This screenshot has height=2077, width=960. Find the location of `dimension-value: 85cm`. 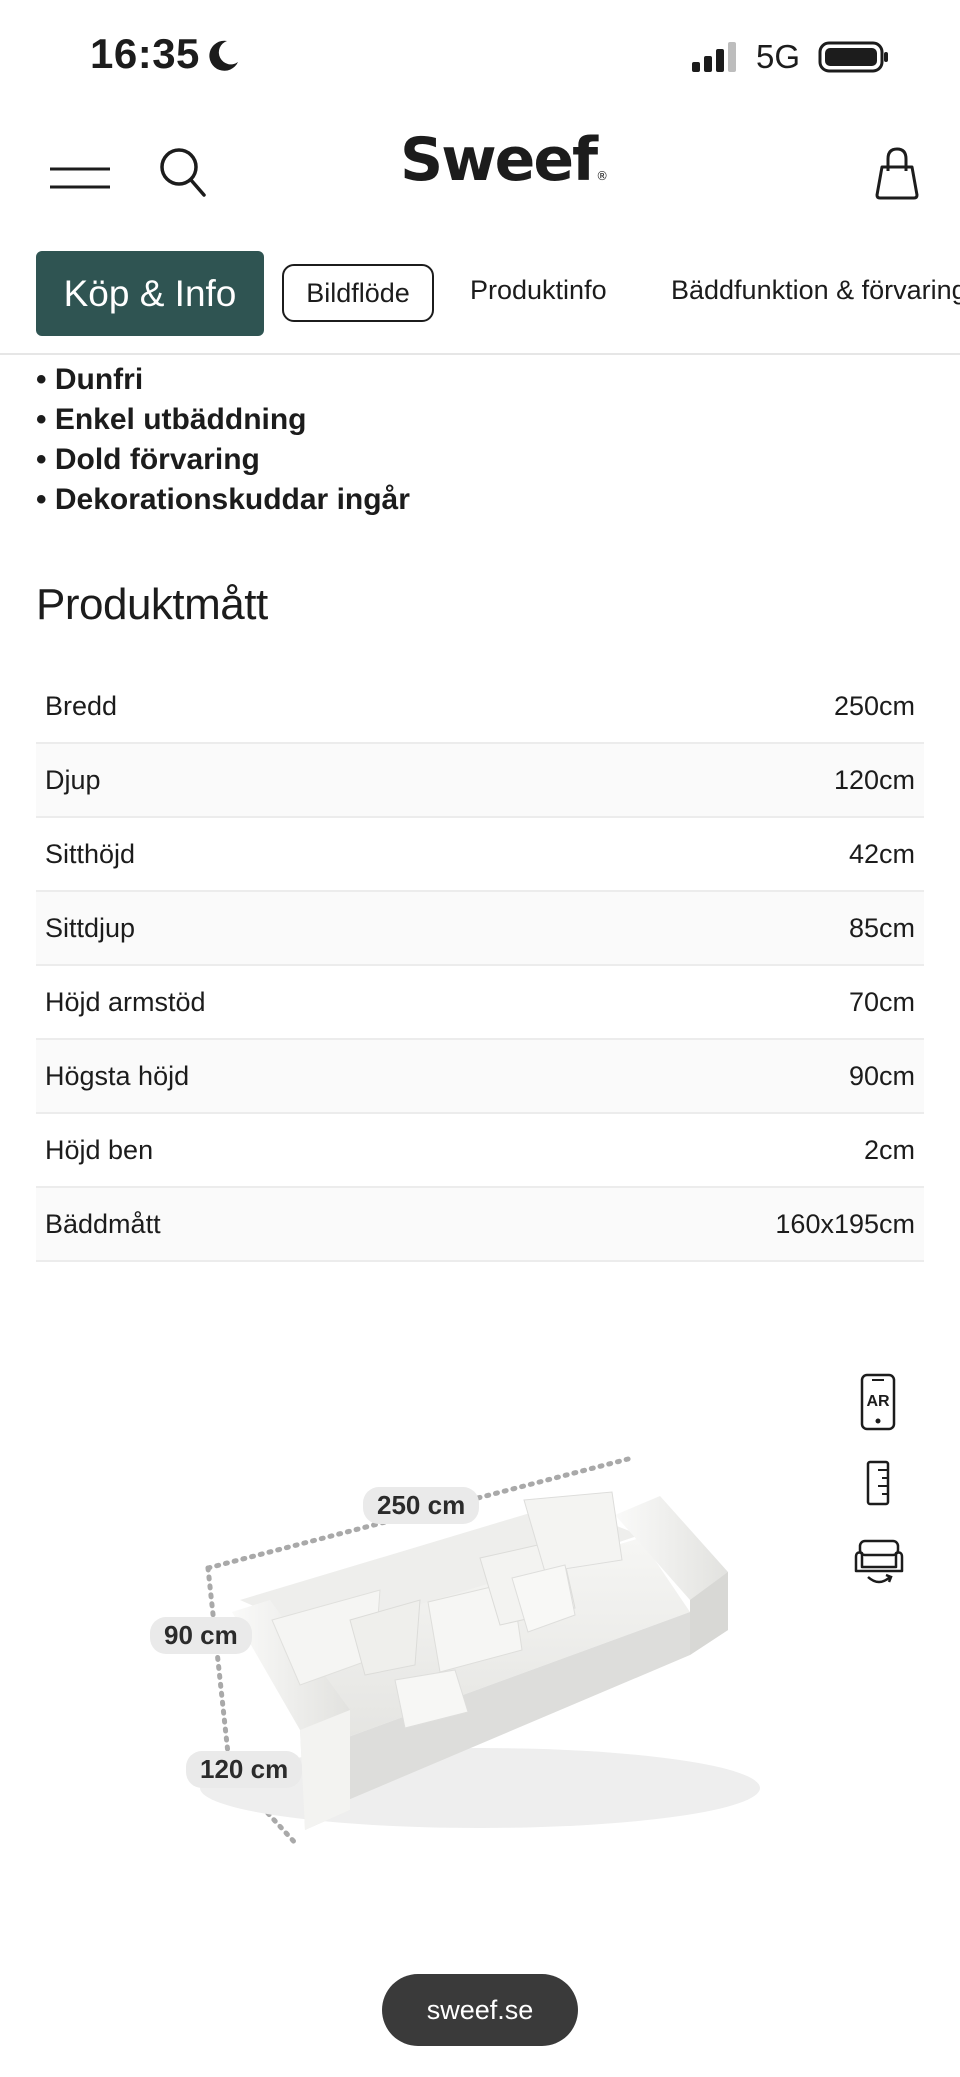

dimension-value: 85cm is located at coordinates (881, 927).